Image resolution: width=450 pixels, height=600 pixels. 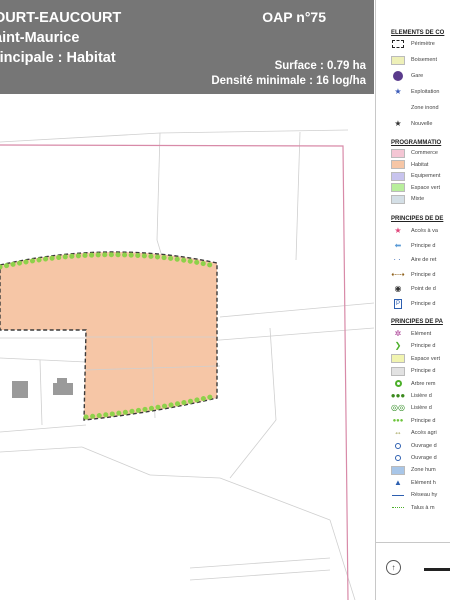 I want to click on legend-item: ●●● Lisière d, so click(x=411, y=396).